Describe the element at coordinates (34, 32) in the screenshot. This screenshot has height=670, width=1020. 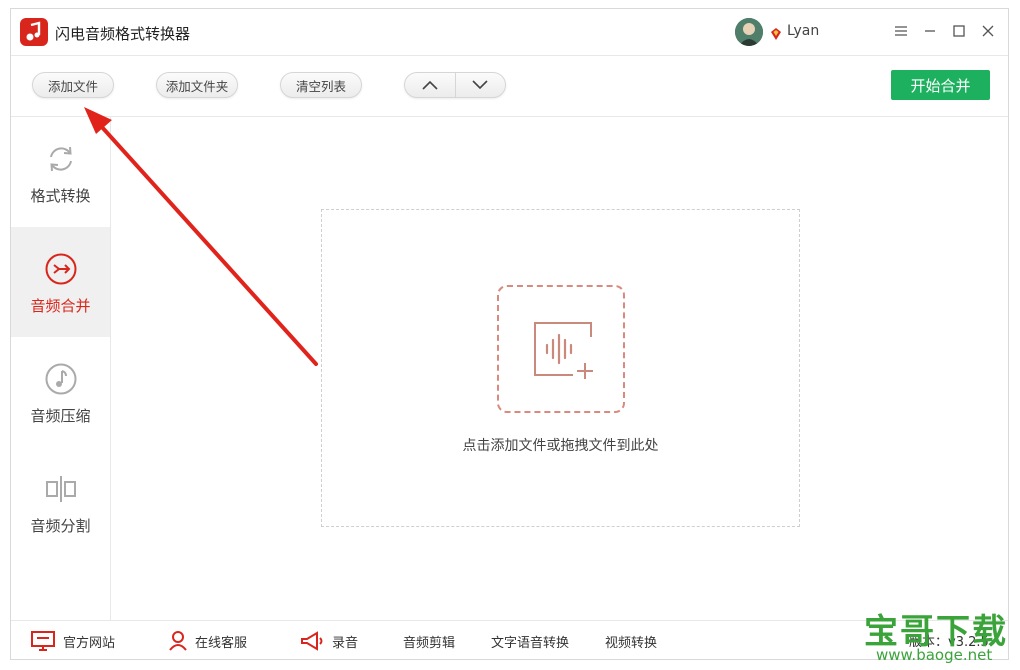
I see `app-logo` at that location.